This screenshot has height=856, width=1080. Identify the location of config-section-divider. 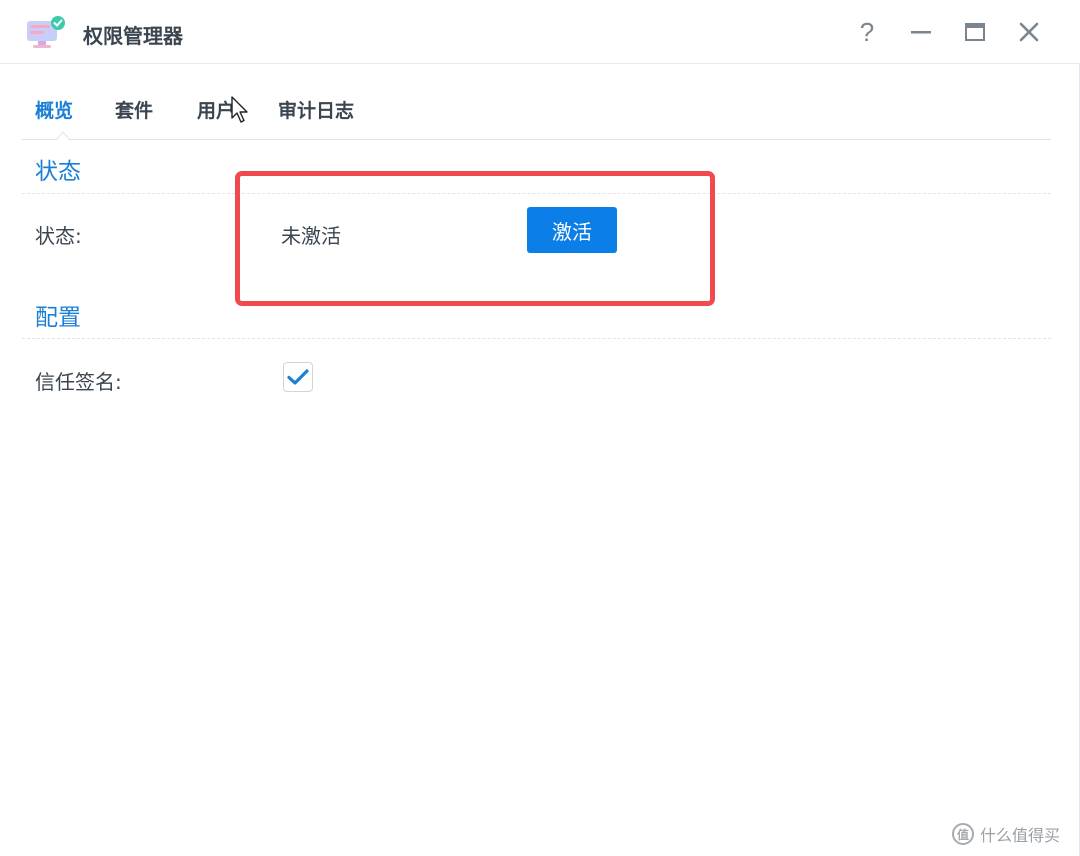
(536, 338).